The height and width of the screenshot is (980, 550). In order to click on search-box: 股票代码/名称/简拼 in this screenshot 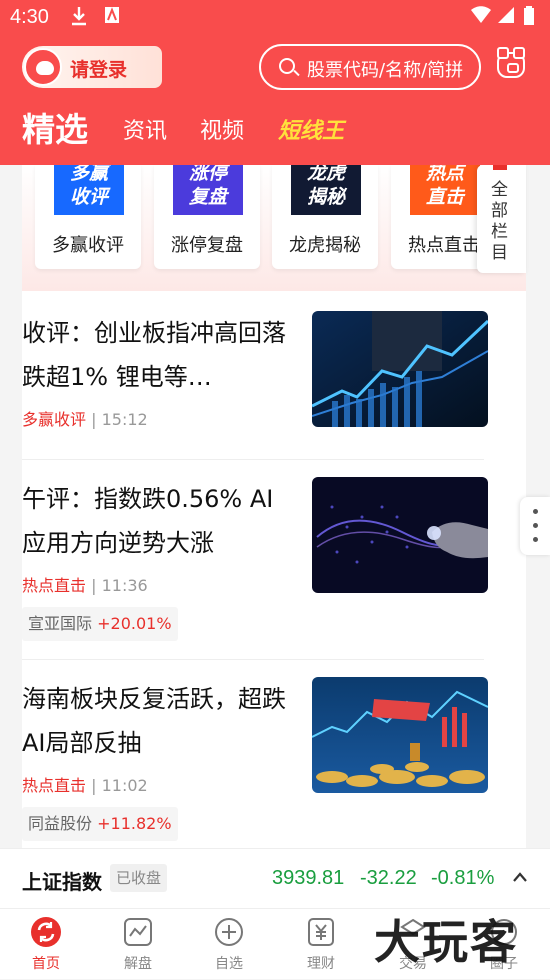, I will do `click(370, 67)`.